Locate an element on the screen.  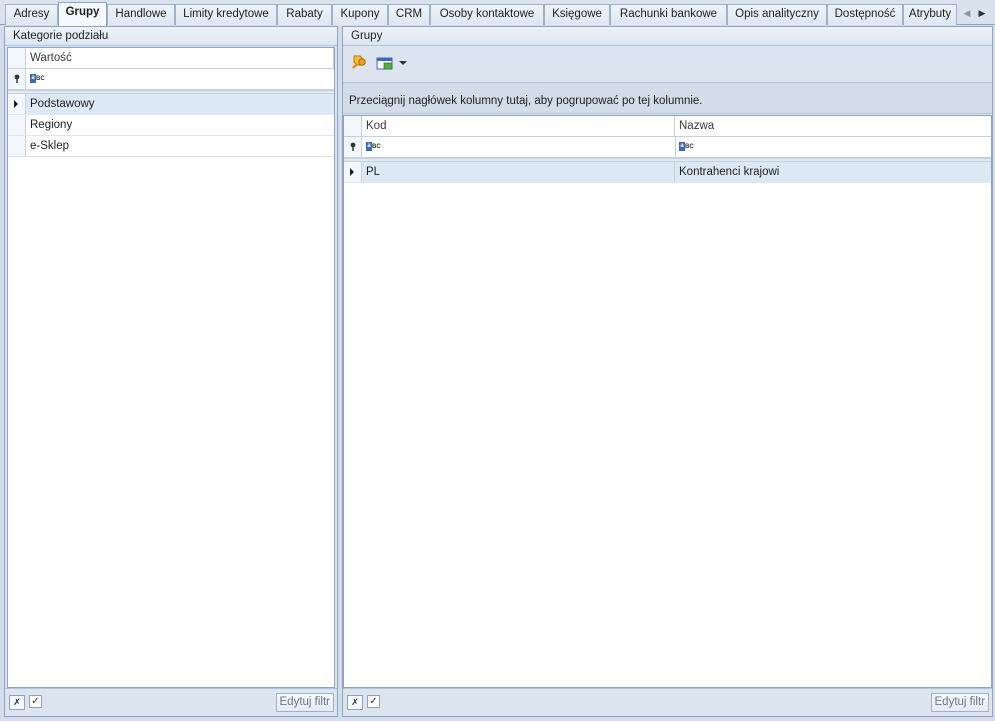
list-item-label: e-Sklep is located at coordinates (49, 146).